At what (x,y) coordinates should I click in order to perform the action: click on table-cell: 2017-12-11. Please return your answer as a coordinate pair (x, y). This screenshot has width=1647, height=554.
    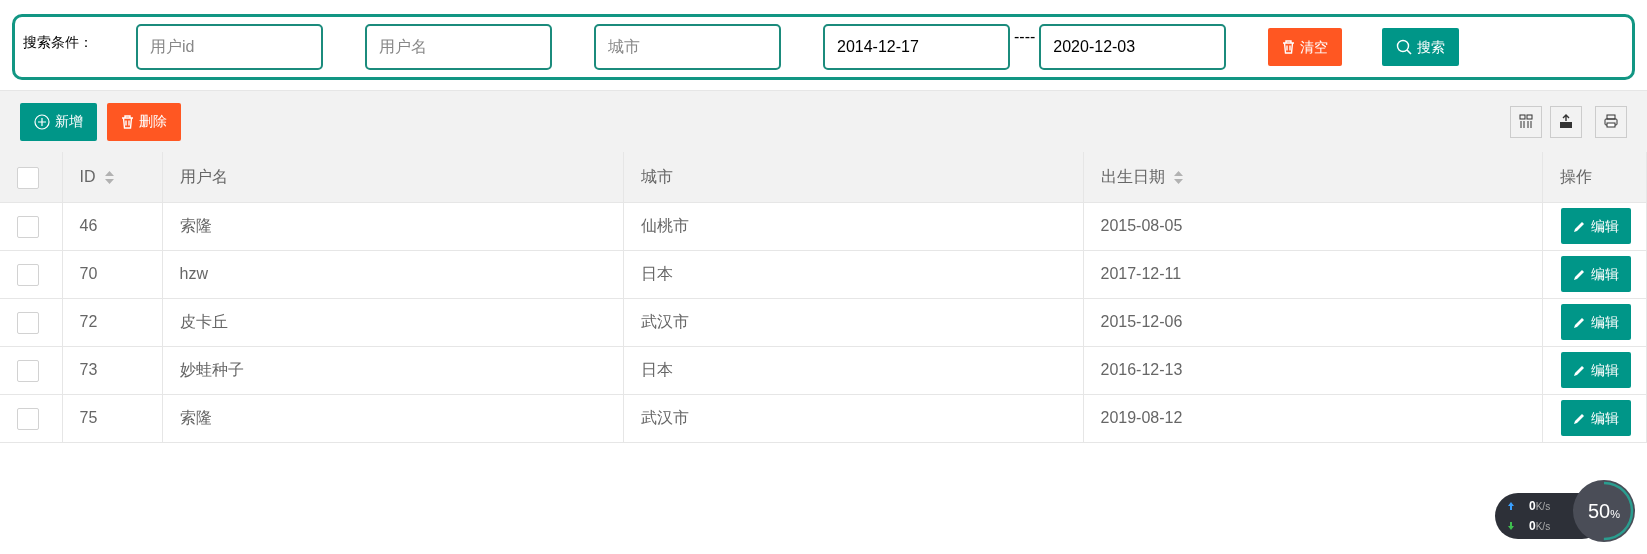
    Looking at the image, I should click on (1141, 273).